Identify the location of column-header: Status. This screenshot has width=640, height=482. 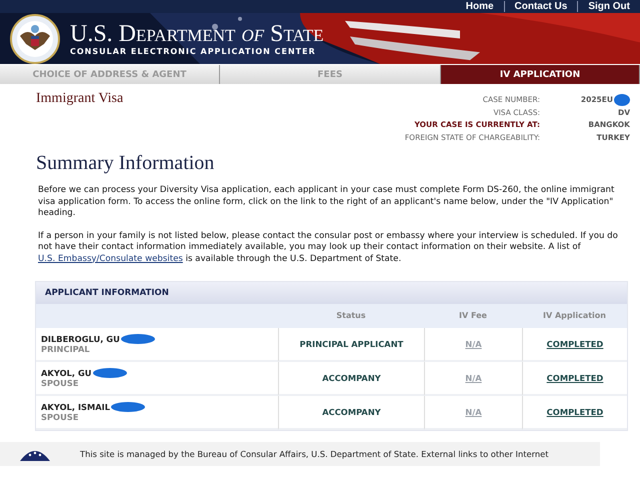
(351, 316).